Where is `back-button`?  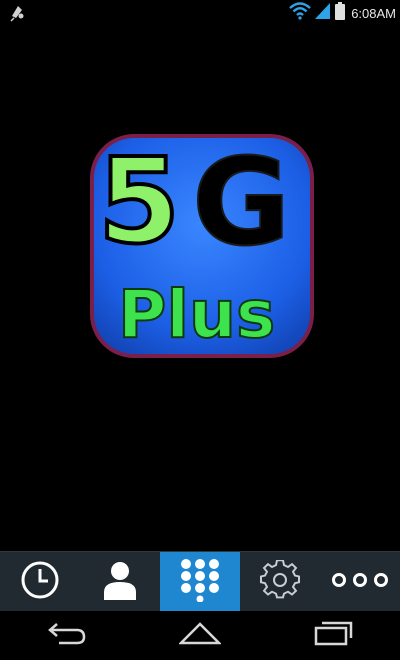 back-button is located at coordinates (67, 636).